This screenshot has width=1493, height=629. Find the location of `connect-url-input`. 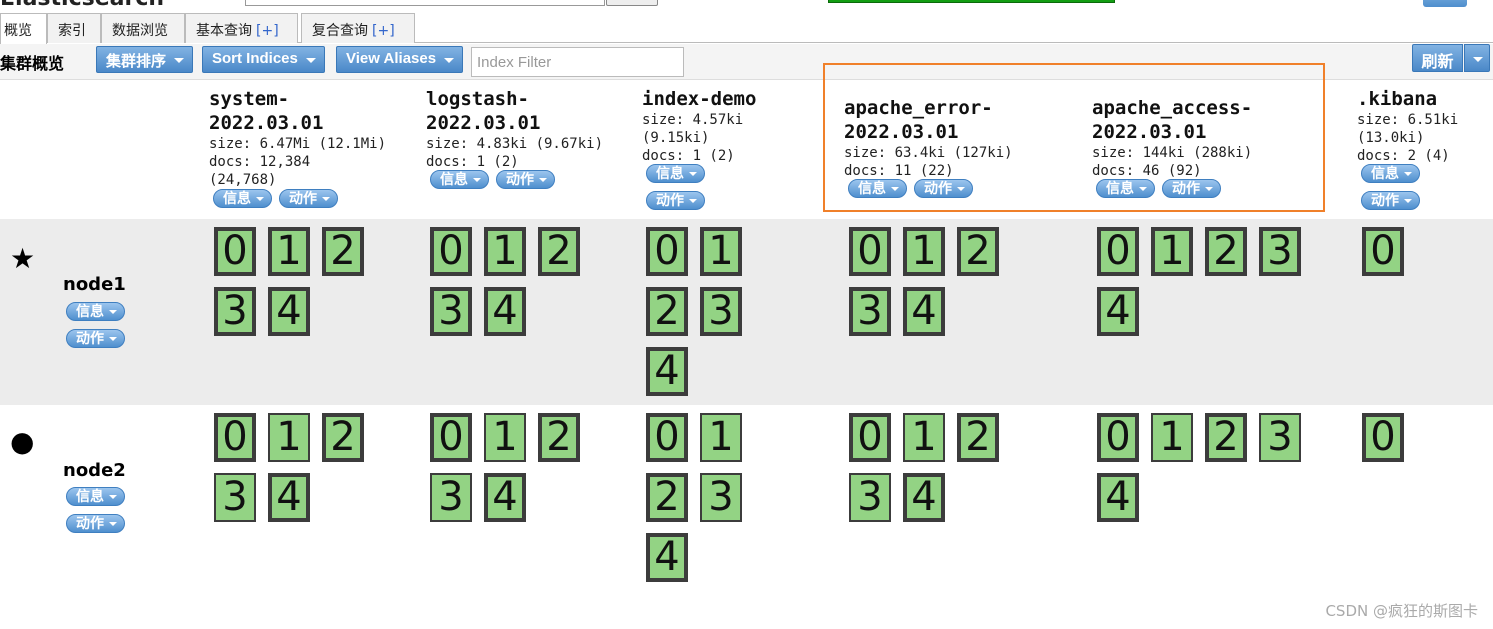

connect-url-input is located at coordinates (425, 3).